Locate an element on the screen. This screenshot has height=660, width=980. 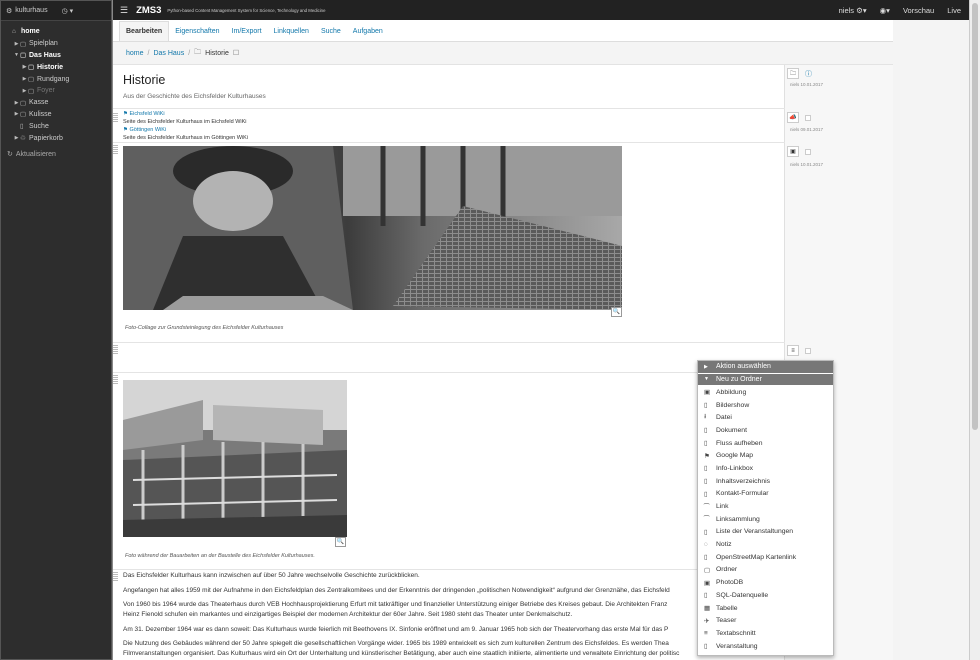
folder-icon: 🗀 is located at coordinates (793, 73).